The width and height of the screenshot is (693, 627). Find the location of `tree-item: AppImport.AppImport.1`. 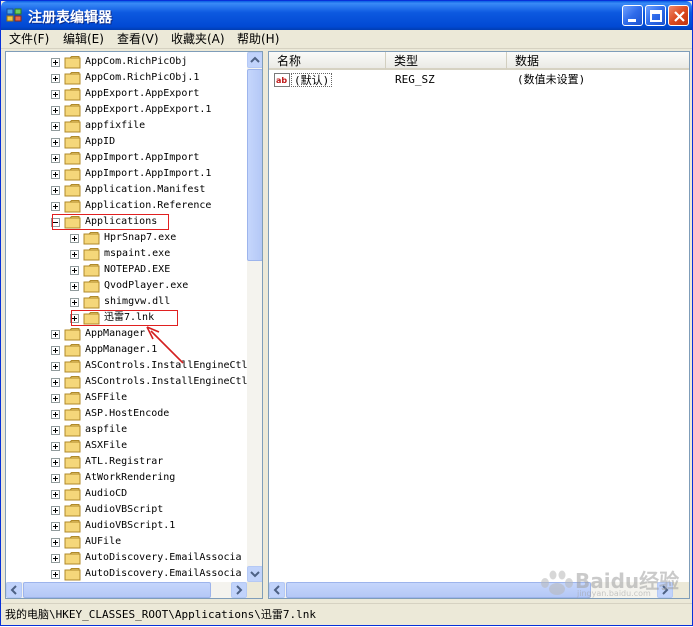

tree-item: AppImport.AppImport.1 is located at coordinates (126, 174).